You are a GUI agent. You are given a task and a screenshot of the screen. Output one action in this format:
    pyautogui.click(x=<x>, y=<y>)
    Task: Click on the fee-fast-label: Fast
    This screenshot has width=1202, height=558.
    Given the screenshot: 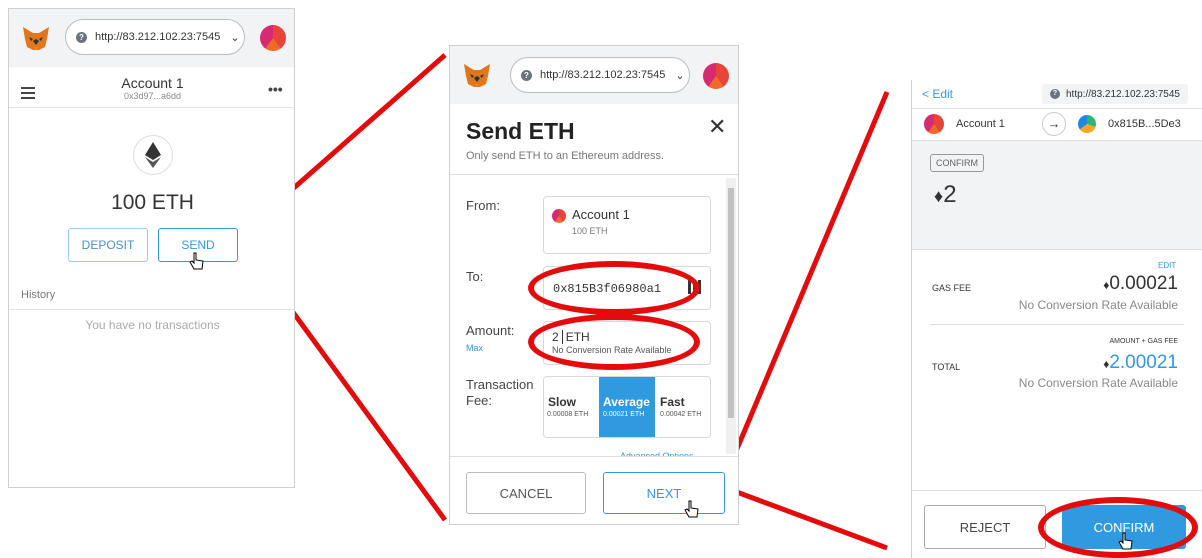 What is the action you would take?
    pyautogui.click(x=672, y=402)
    